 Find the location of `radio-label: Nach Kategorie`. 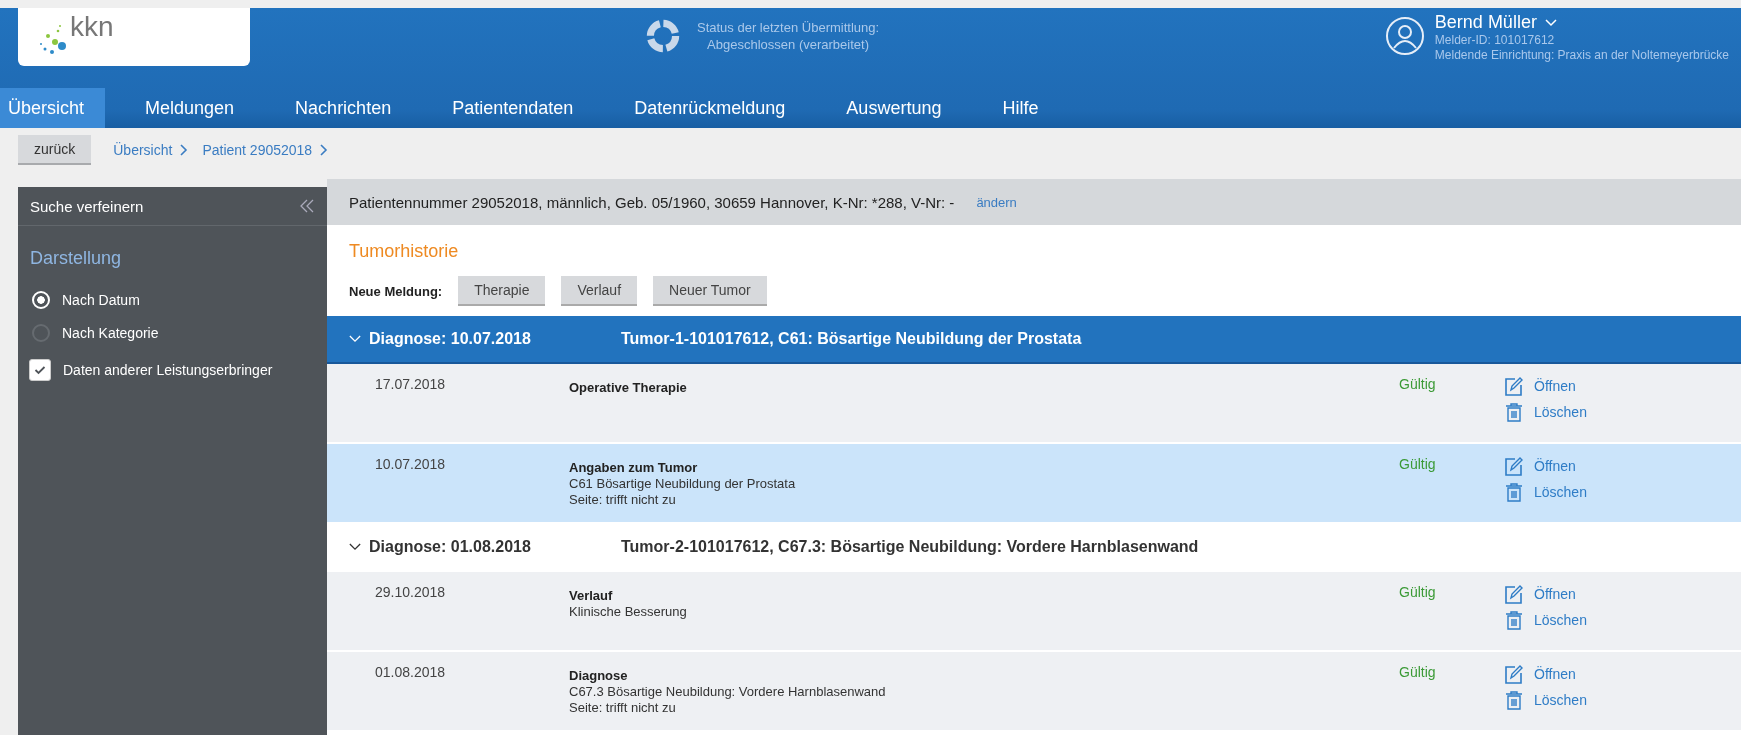

radio-label: Nach Kategorie is located at coordinates (110, 332).